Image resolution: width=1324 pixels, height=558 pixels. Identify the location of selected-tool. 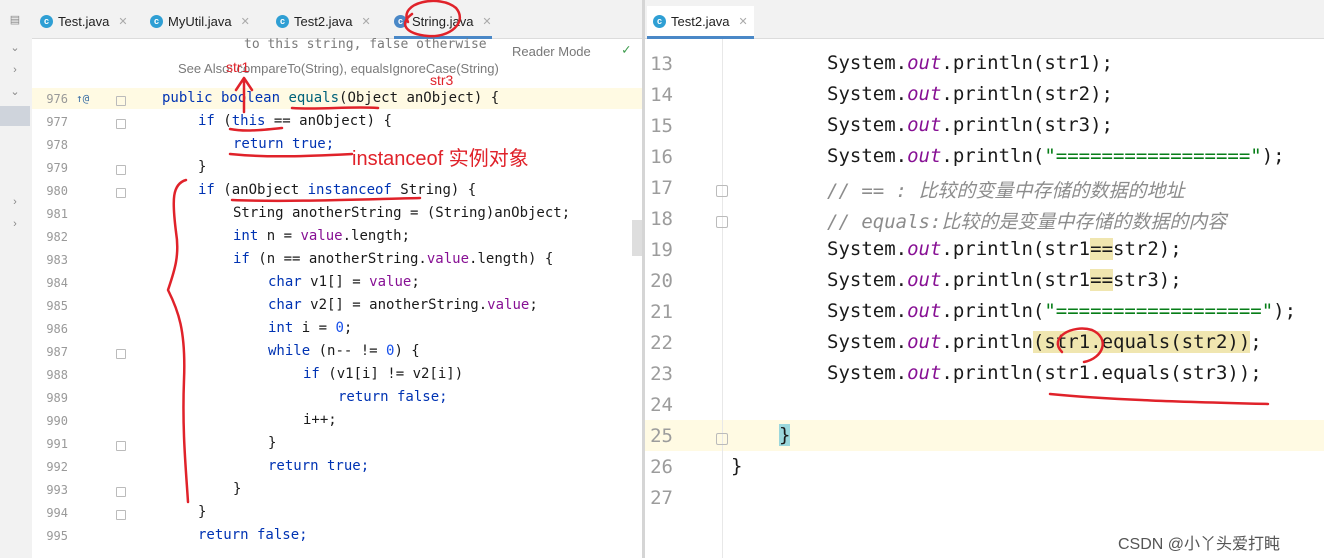
(15, 116).